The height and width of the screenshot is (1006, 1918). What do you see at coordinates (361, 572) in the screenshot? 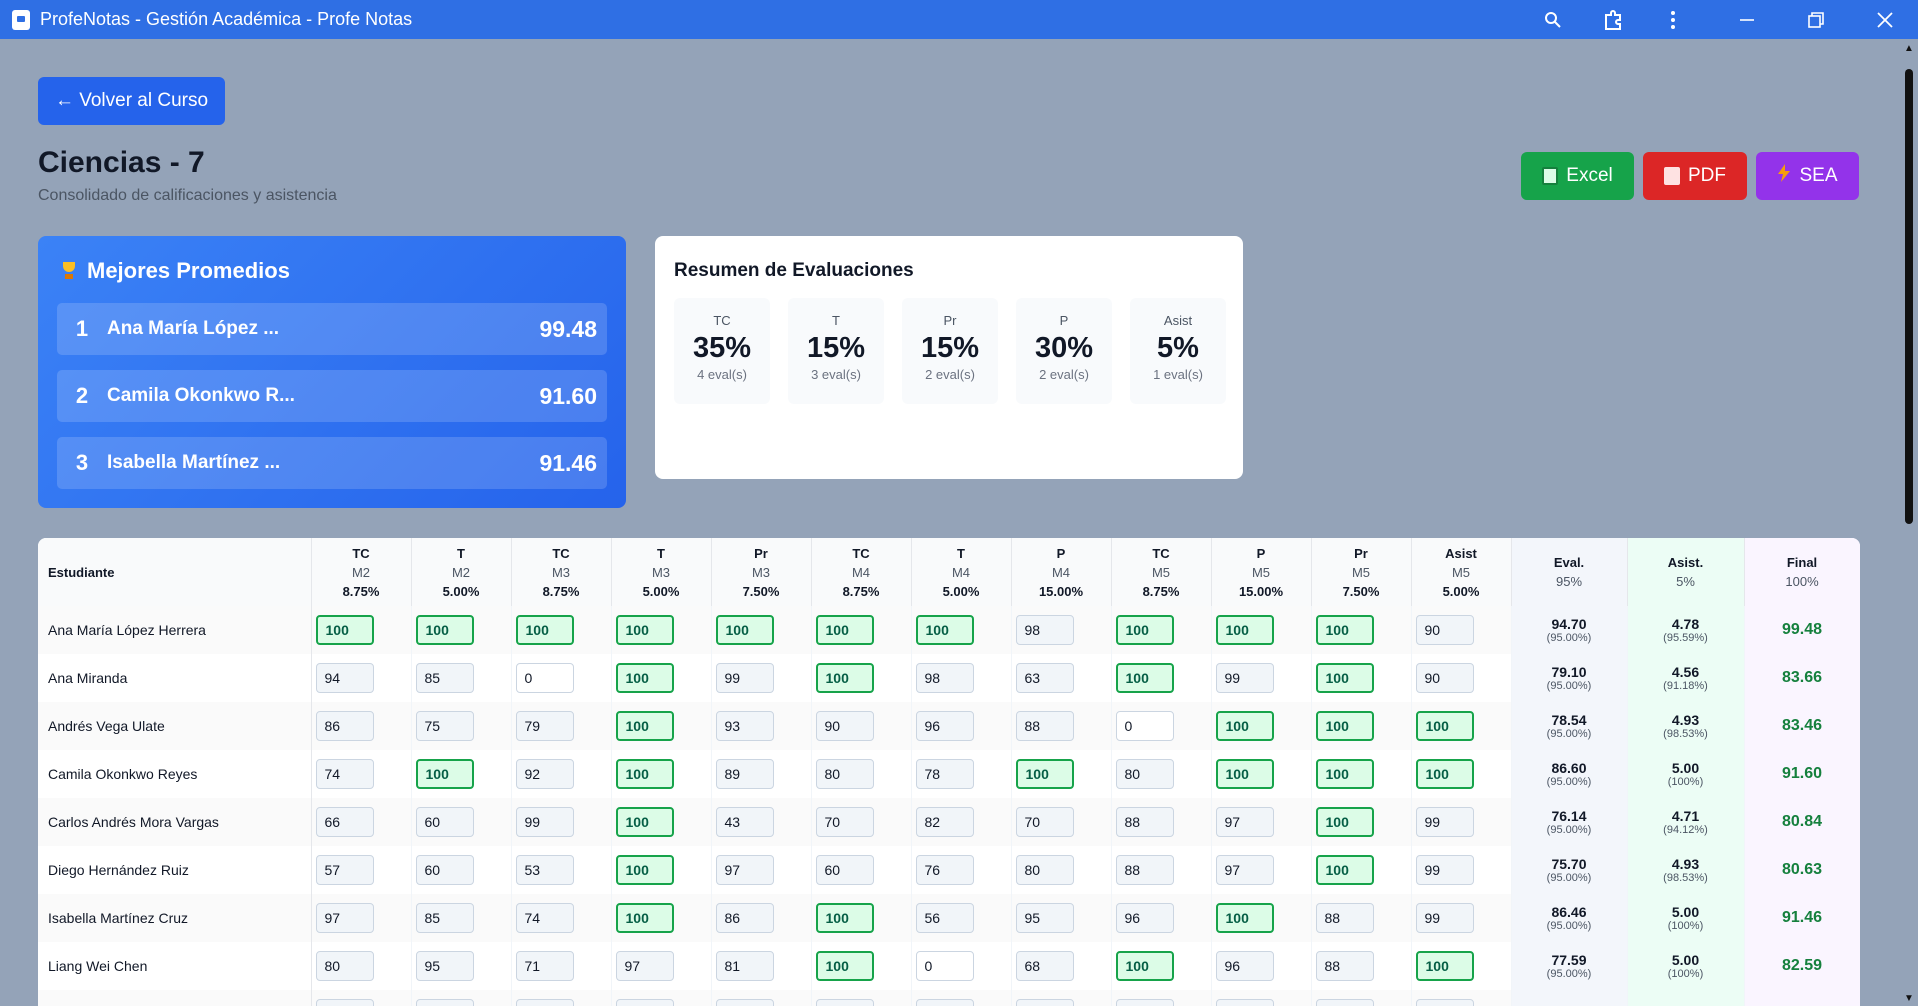
I see `grade-column-header: TC M2 8.75%` at bounding box center [361, 572].